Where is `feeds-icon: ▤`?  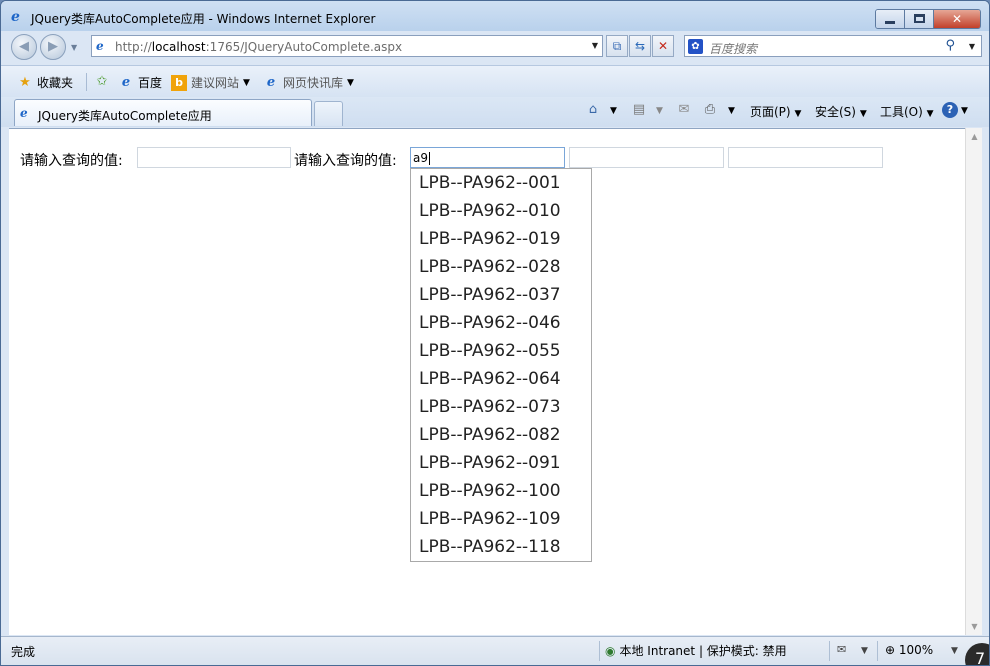
feeds-icon: ▤ is located at coordinates (639, 110).